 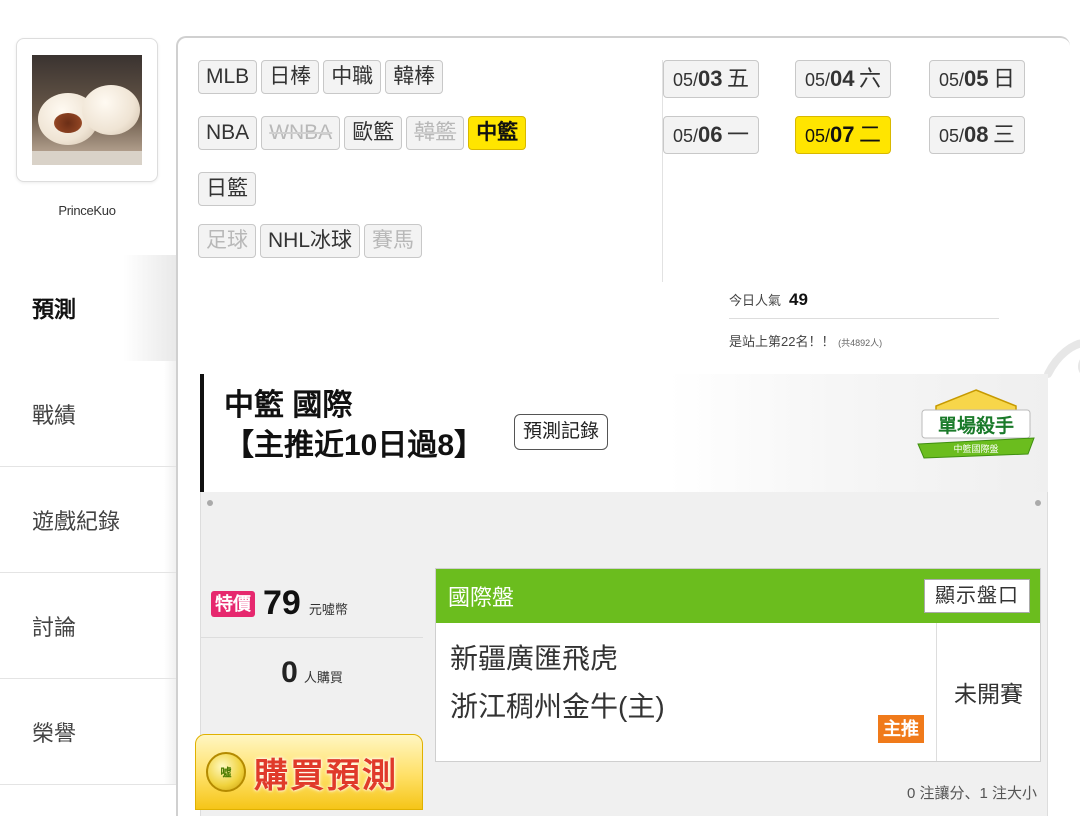 What do you see at coordinates (901, 729) in the screenshot?
I see `main-pick-tag: 主推` at bounding box center [901, 729].